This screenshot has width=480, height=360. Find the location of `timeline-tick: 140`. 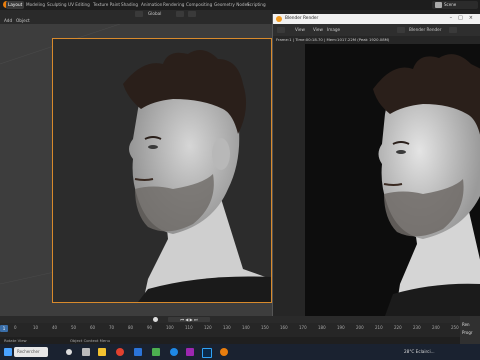

timeline-tick: 140 is located at coordinates (246, 327).